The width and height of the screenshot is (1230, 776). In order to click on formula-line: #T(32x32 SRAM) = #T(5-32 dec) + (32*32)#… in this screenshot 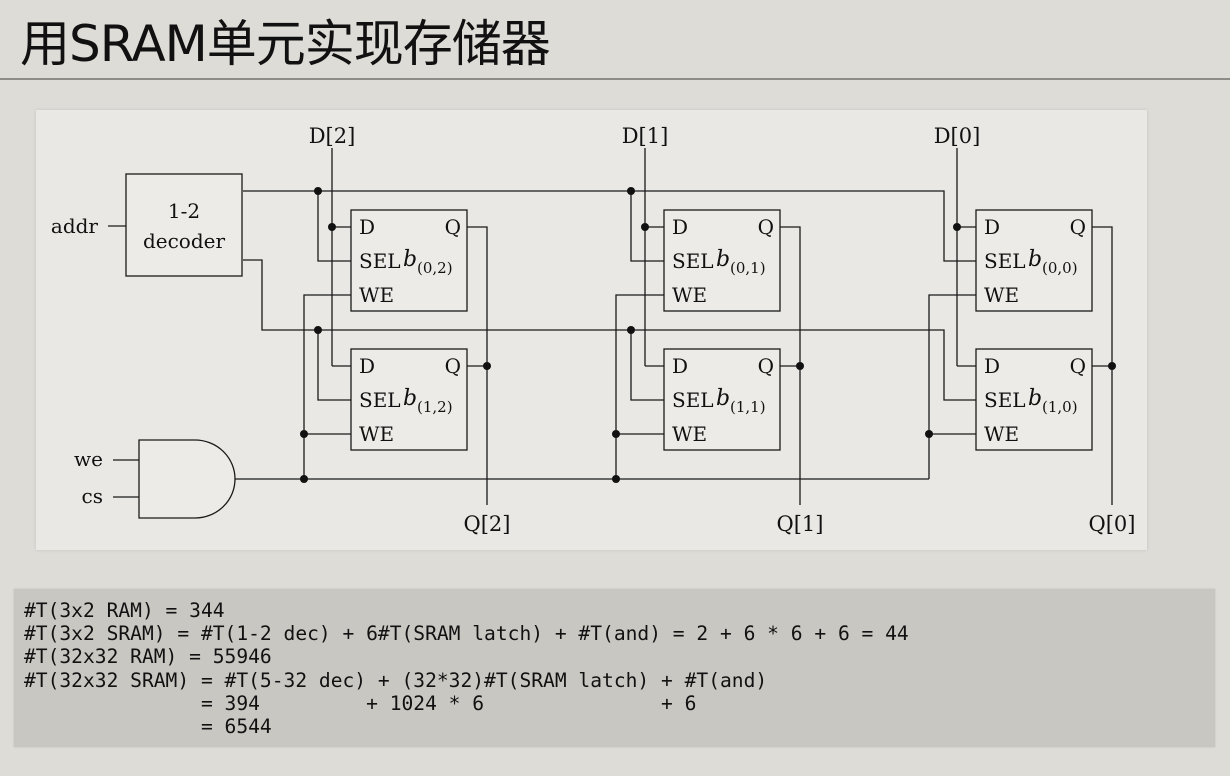, I will do `click(396, 680)`.